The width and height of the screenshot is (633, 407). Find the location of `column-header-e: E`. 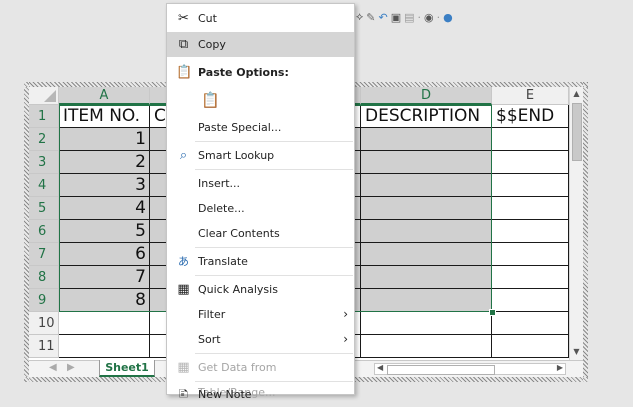

column-header-e: E is located at coordinates (530, 96).